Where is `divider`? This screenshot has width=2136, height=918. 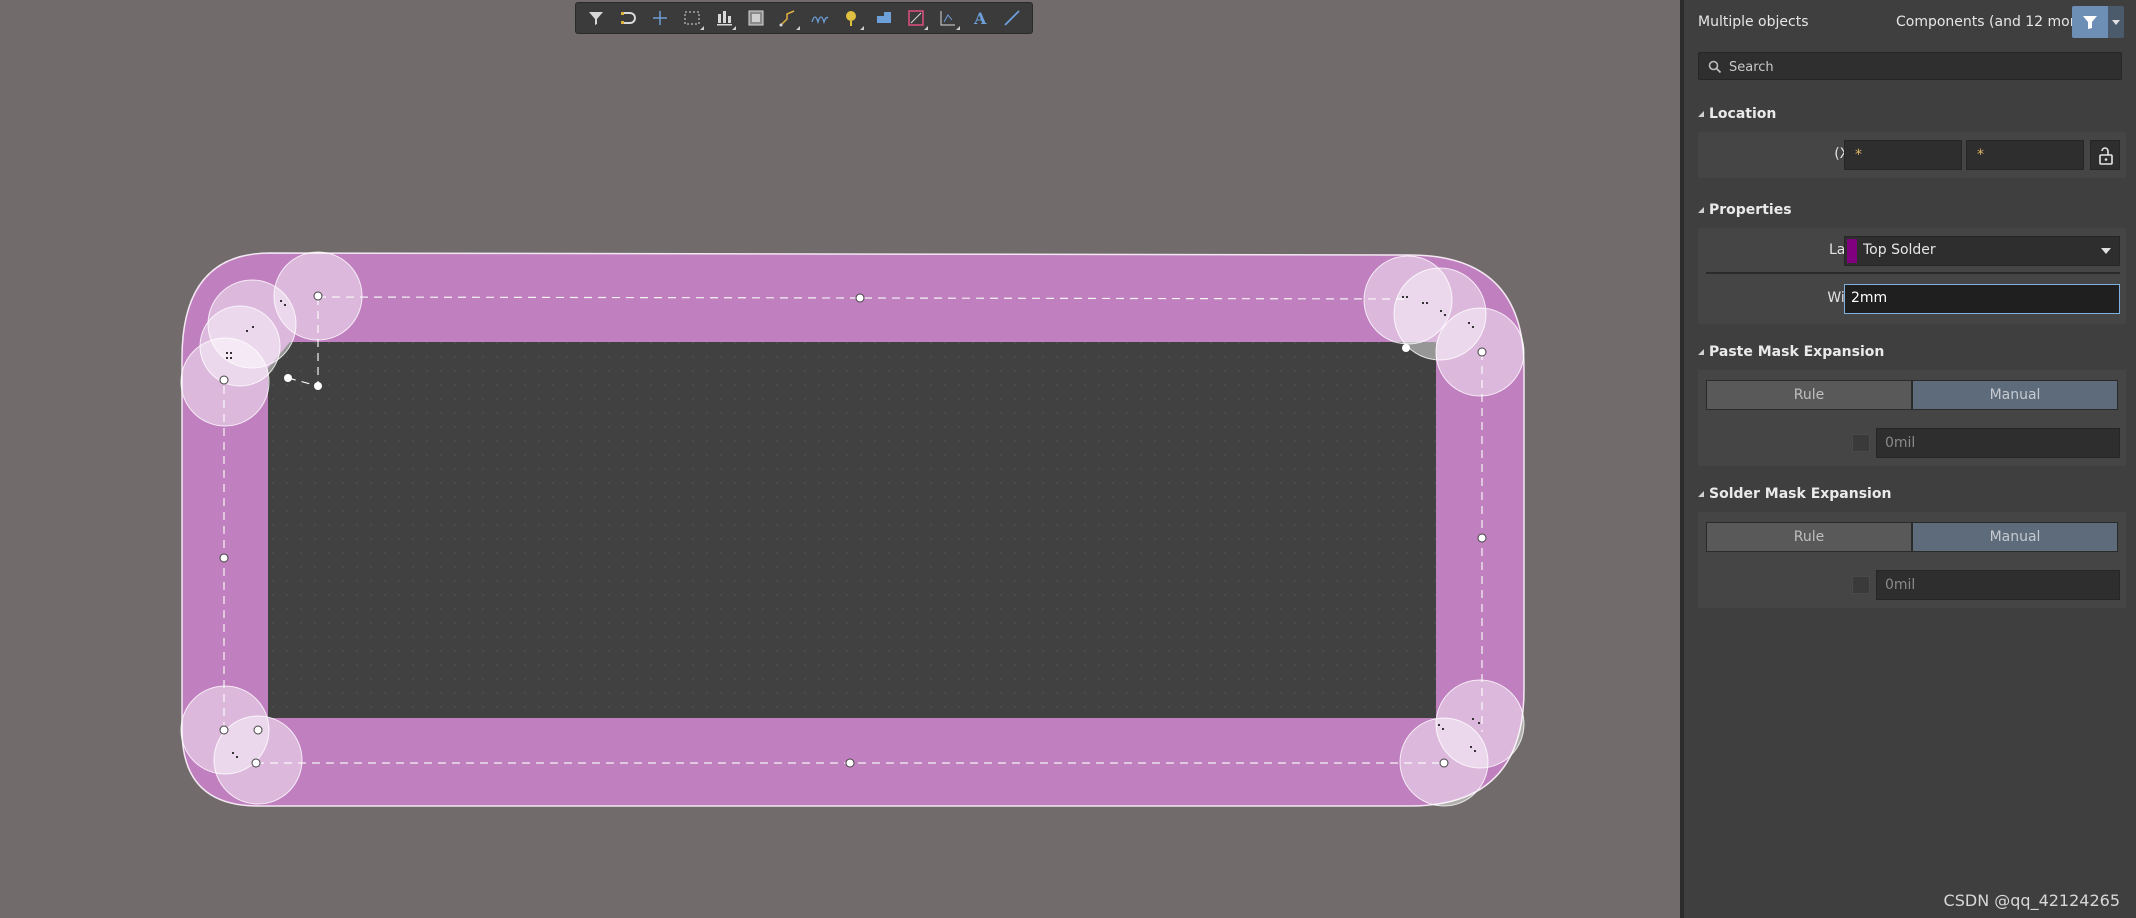 divider is located at coordinates (1913, 273).